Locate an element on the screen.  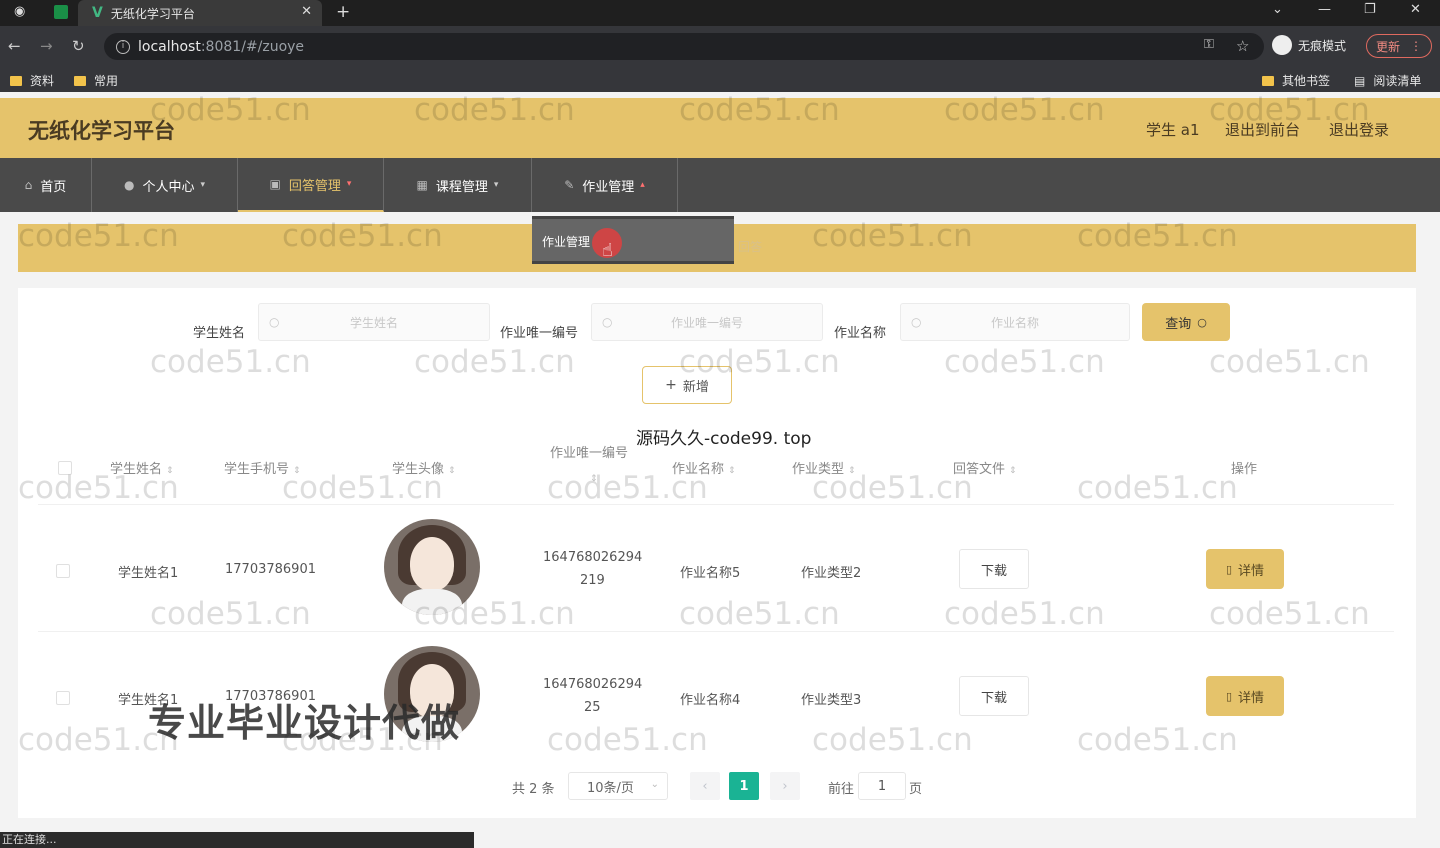
bookmark-folder: 常用 is located at coordinates (96, 80).